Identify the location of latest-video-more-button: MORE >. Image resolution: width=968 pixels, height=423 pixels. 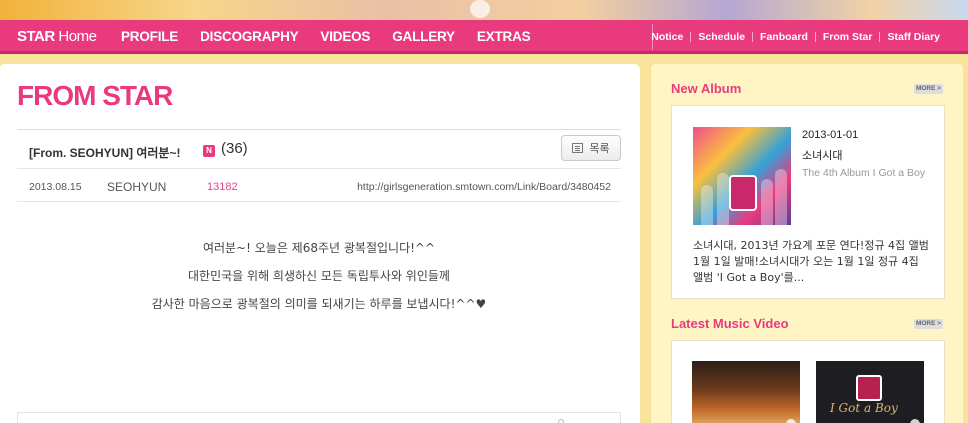
(928, 324).